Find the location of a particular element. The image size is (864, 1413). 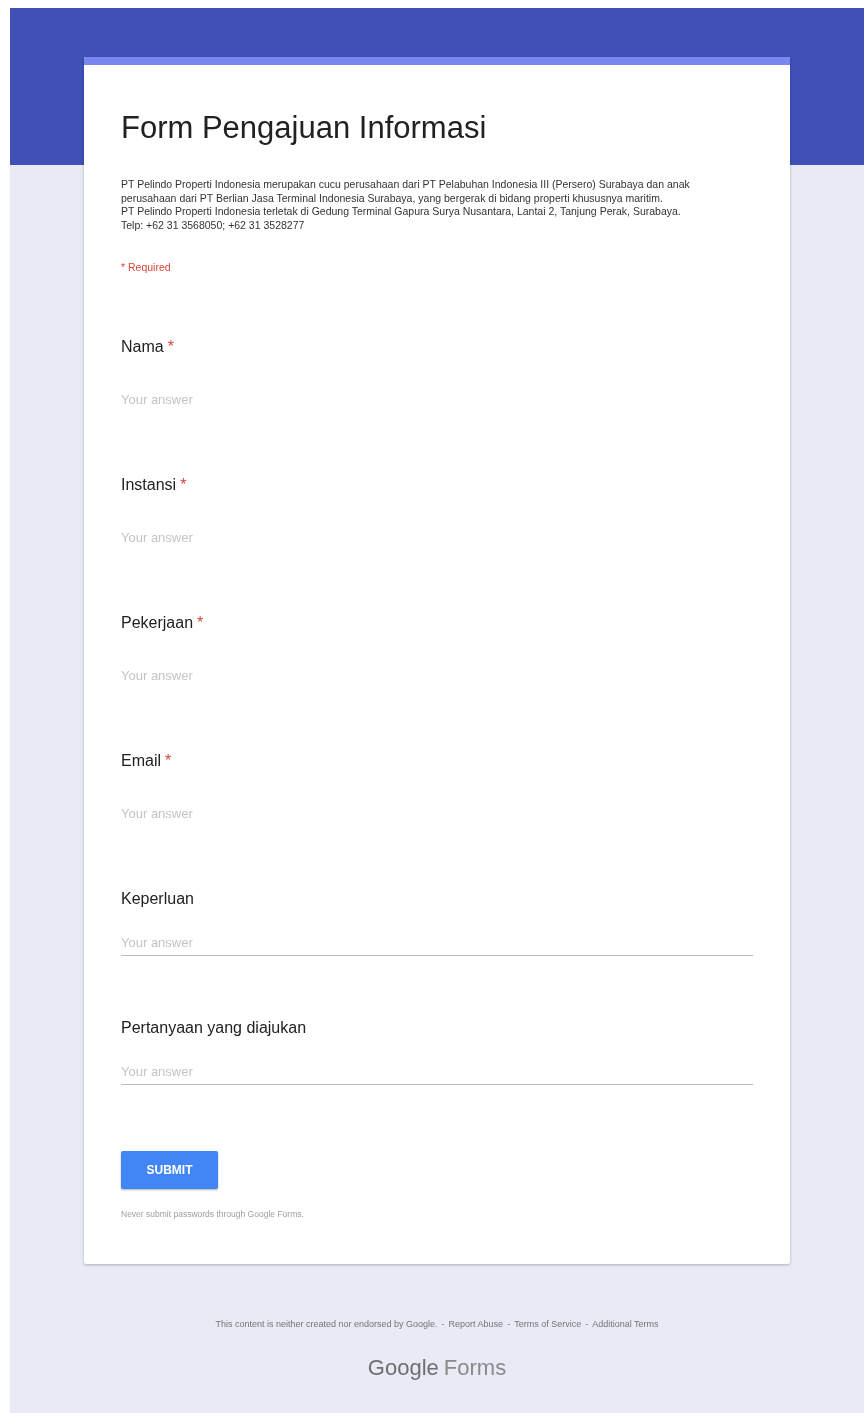

product-name: Forms is located at coordinates (475, 1367).